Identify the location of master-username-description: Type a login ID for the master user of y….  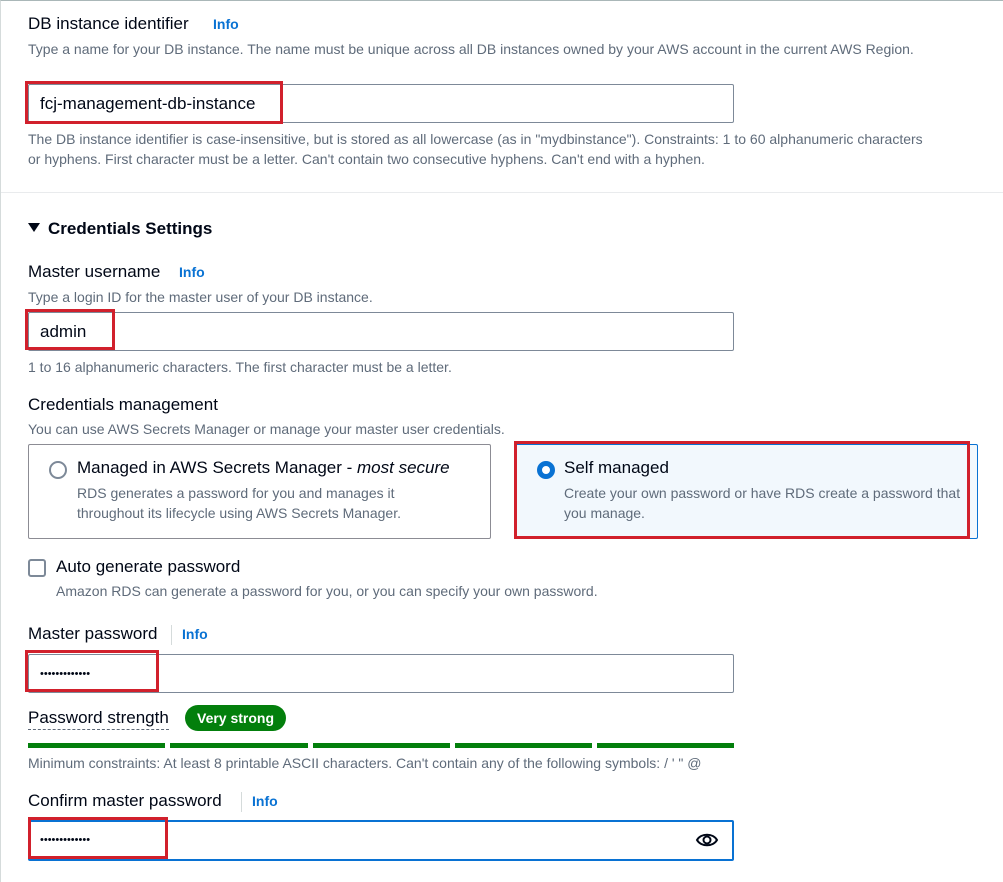
(200, 297).